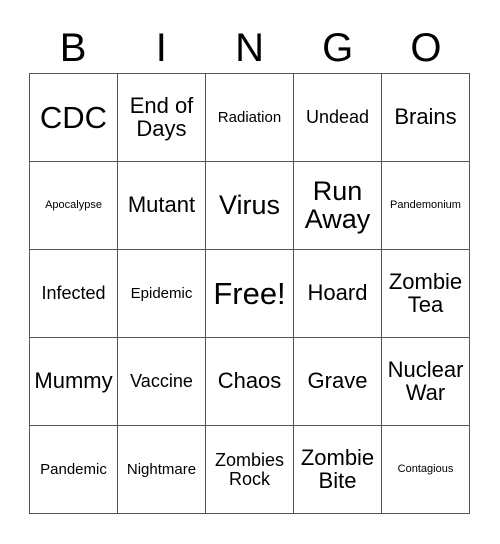 Image resolution: width=500 pixels, height=544 pixels. I want to click on bingo-cell-free-space: Free!, so click(250, 294).